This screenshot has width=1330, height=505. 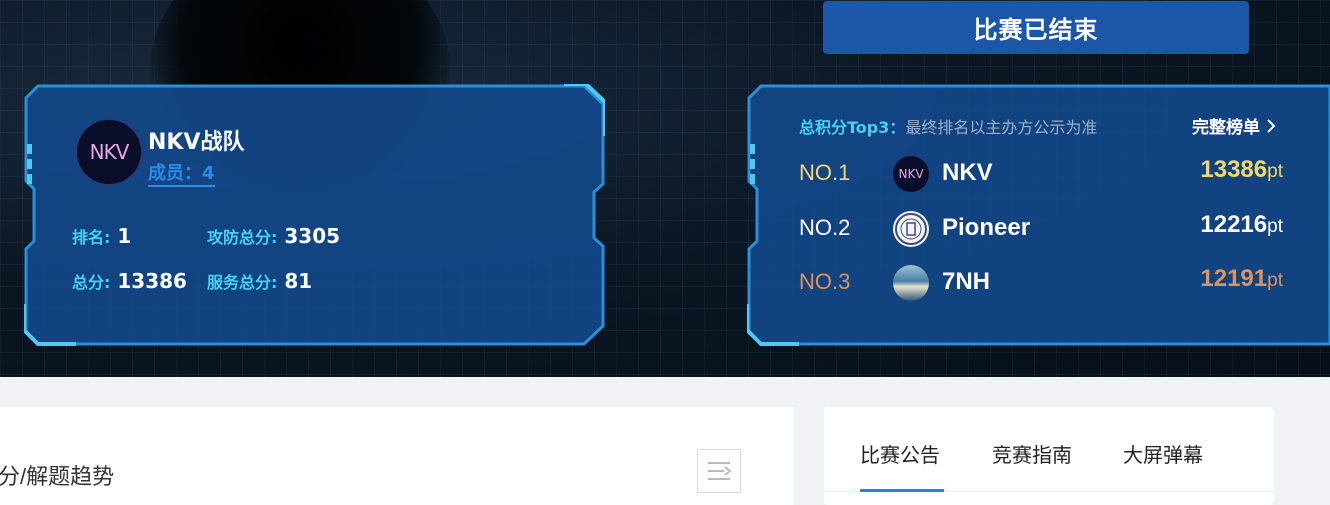 I want to click on pioneer-logo-seal, so click(x=911, y=229).